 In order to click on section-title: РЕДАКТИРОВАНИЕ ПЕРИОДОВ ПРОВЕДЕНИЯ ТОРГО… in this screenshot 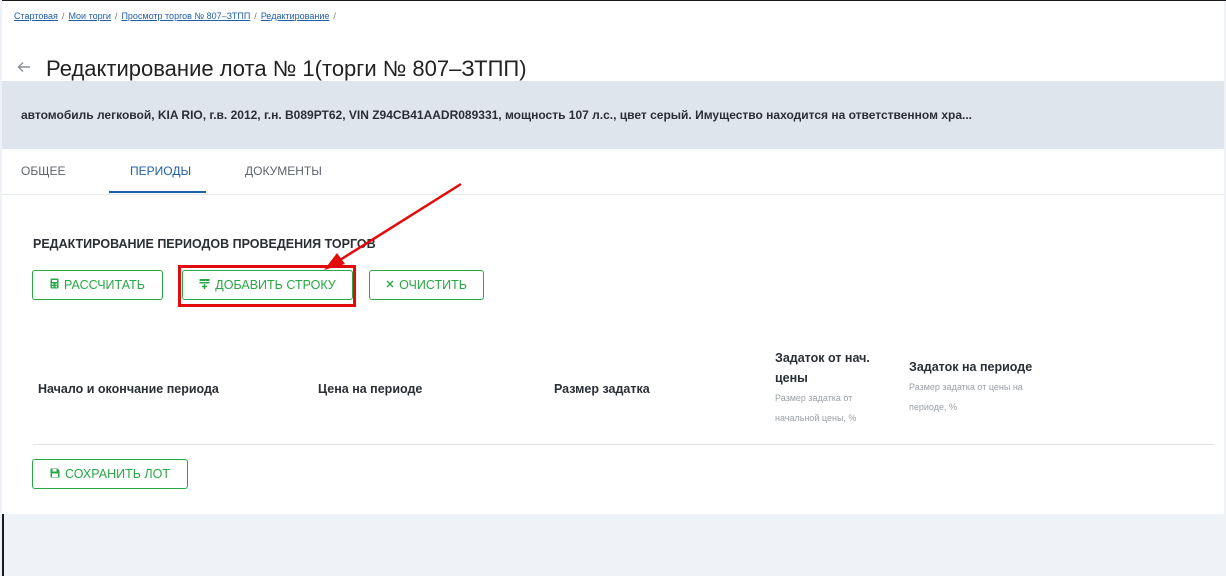, I will do `click(204, 244)`.